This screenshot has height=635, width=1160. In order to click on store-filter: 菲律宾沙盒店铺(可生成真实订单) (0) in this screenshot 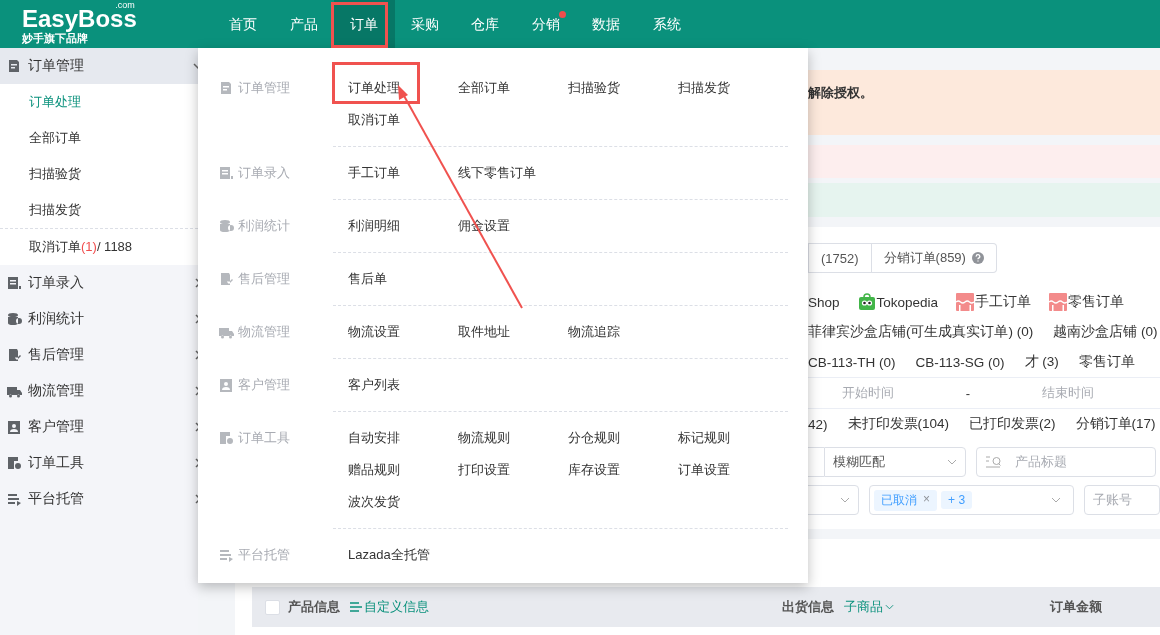, I will do `click(921, 332)`.